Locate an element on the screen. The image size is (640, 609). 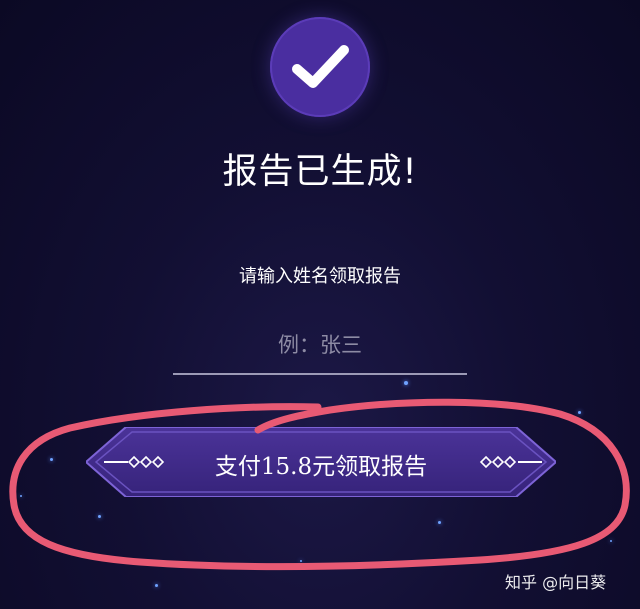
checkmark-icon is located at coordinates (320, 66).